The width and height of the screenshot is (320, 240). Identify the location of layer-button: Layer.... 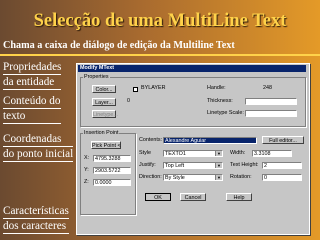
(104, 102).